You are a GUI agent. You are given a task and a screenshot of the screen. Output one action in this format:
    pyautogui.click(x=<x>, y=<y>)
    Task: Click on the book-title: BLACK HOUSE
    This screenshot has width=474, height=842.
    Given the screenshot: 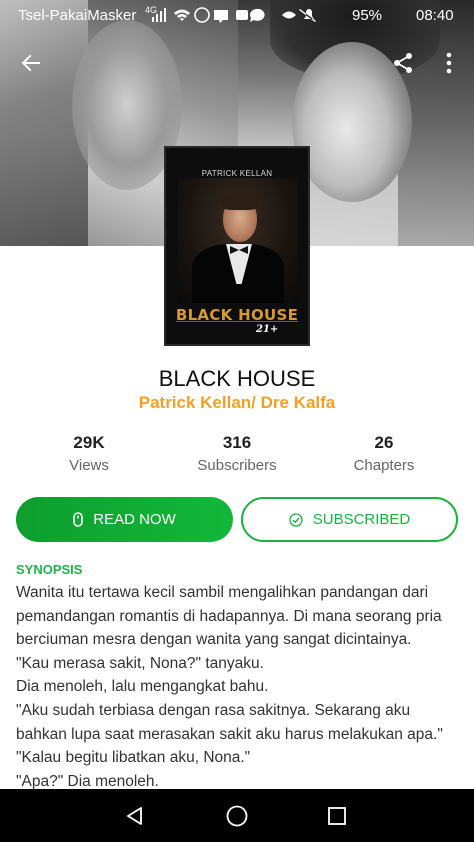 What is the action you would take?
    pyautogui.click(x=237, y=378)
    